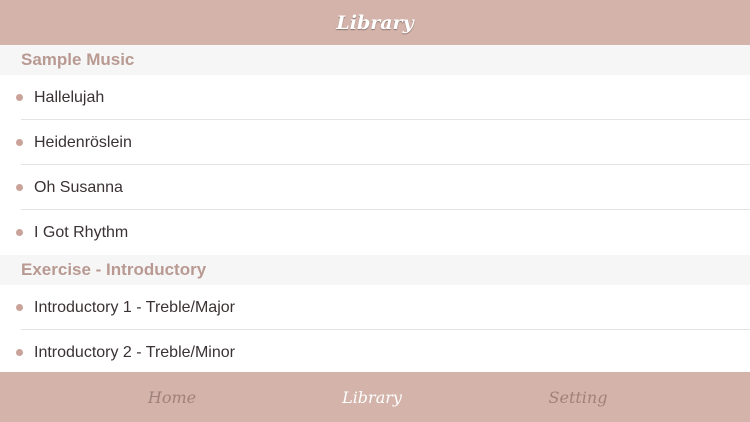 The height and width of the screenshot is (422, 750). What do you see at coordinates (375, 60) in the screenshot?
I see `section-header-sample-music: Sample Music` at bounding box center [375, 60].